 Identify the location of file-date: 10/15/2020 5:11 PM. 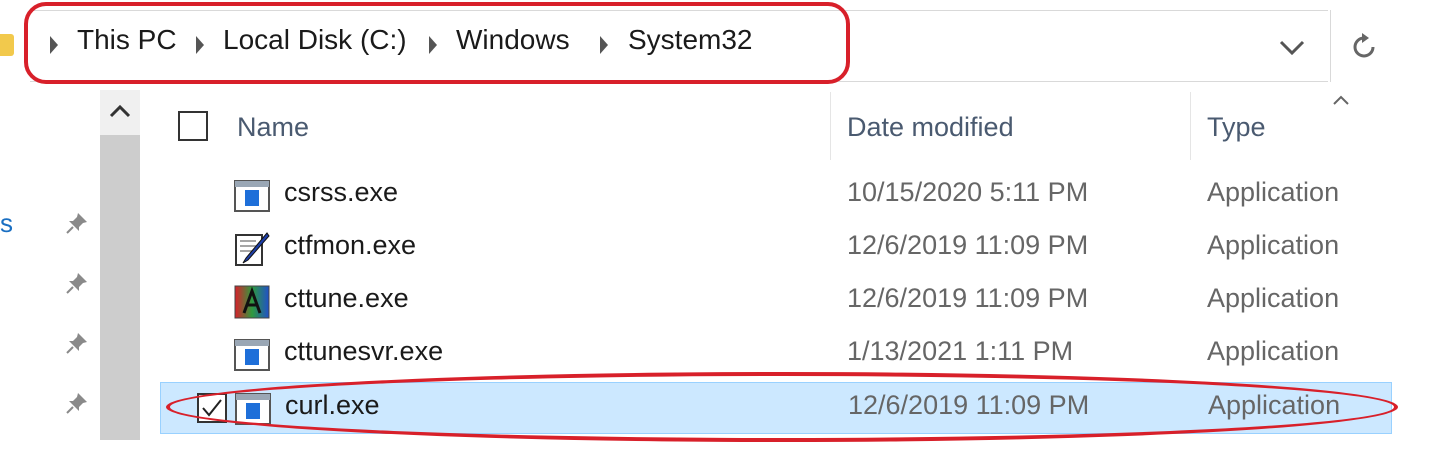
(968, 192).